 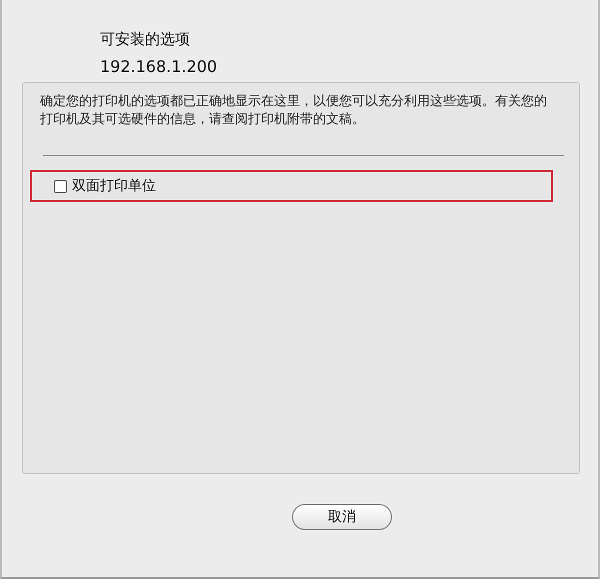 What do you see at coordinates (60, 186) in the screenshot?
I see `checkbox` at bounding box center [60, 186].